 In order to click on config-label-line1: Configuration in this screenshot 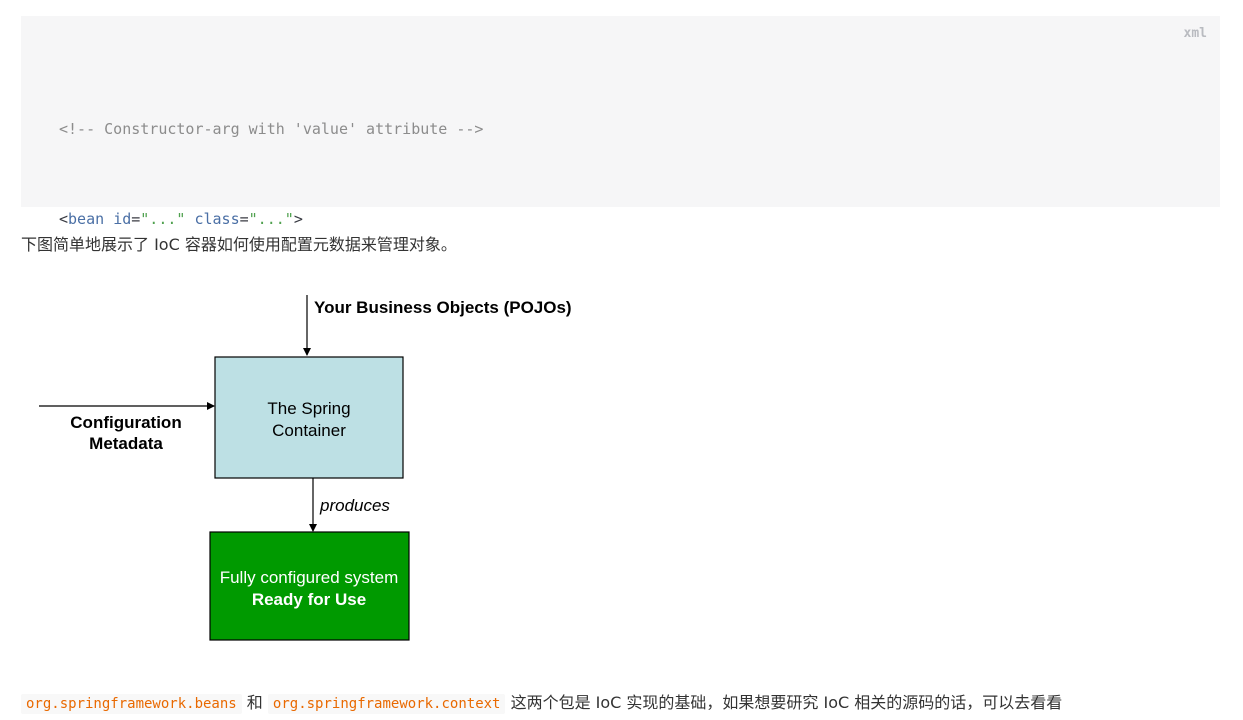, I will do `click(125, 422)`.